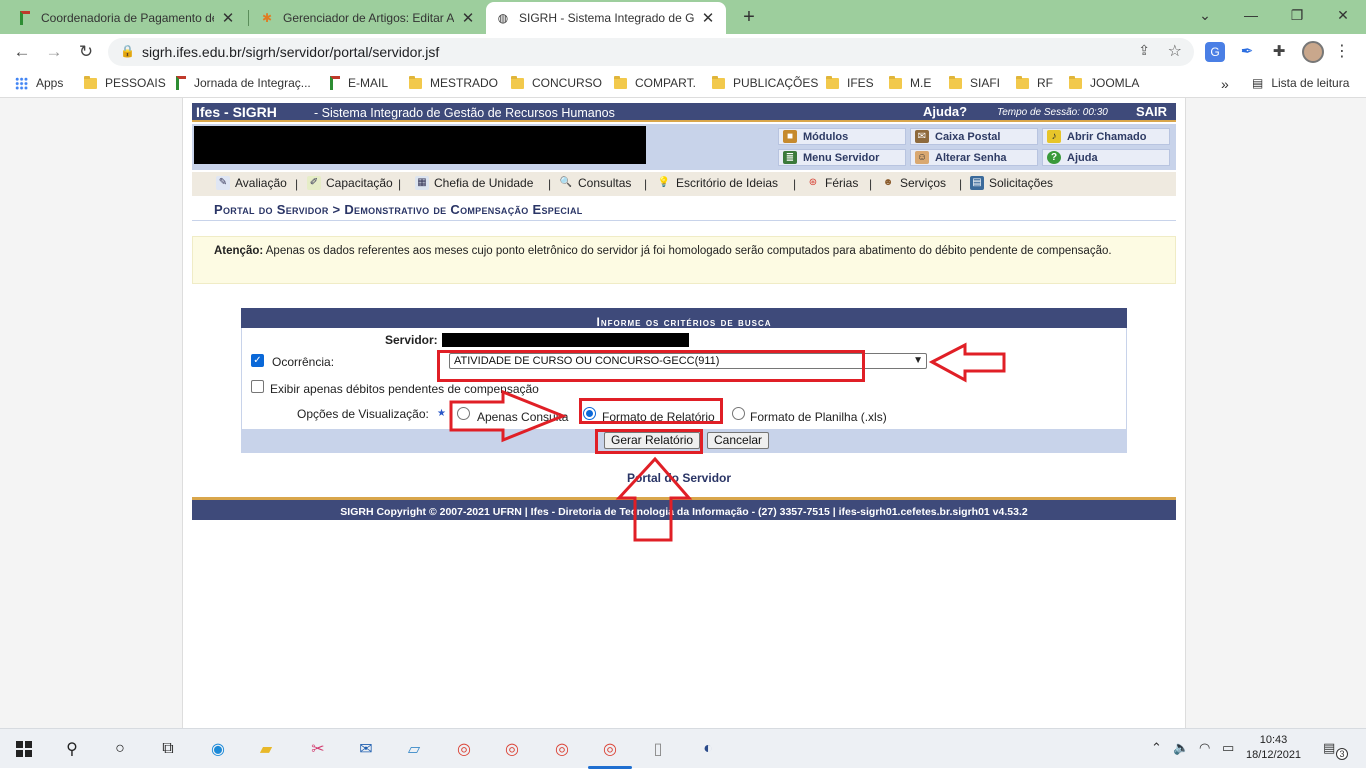  What do you see at coordinates (921, 83) in the screenshot?
I see `bookmark-label: M.E` at bounding box center [921, 83].